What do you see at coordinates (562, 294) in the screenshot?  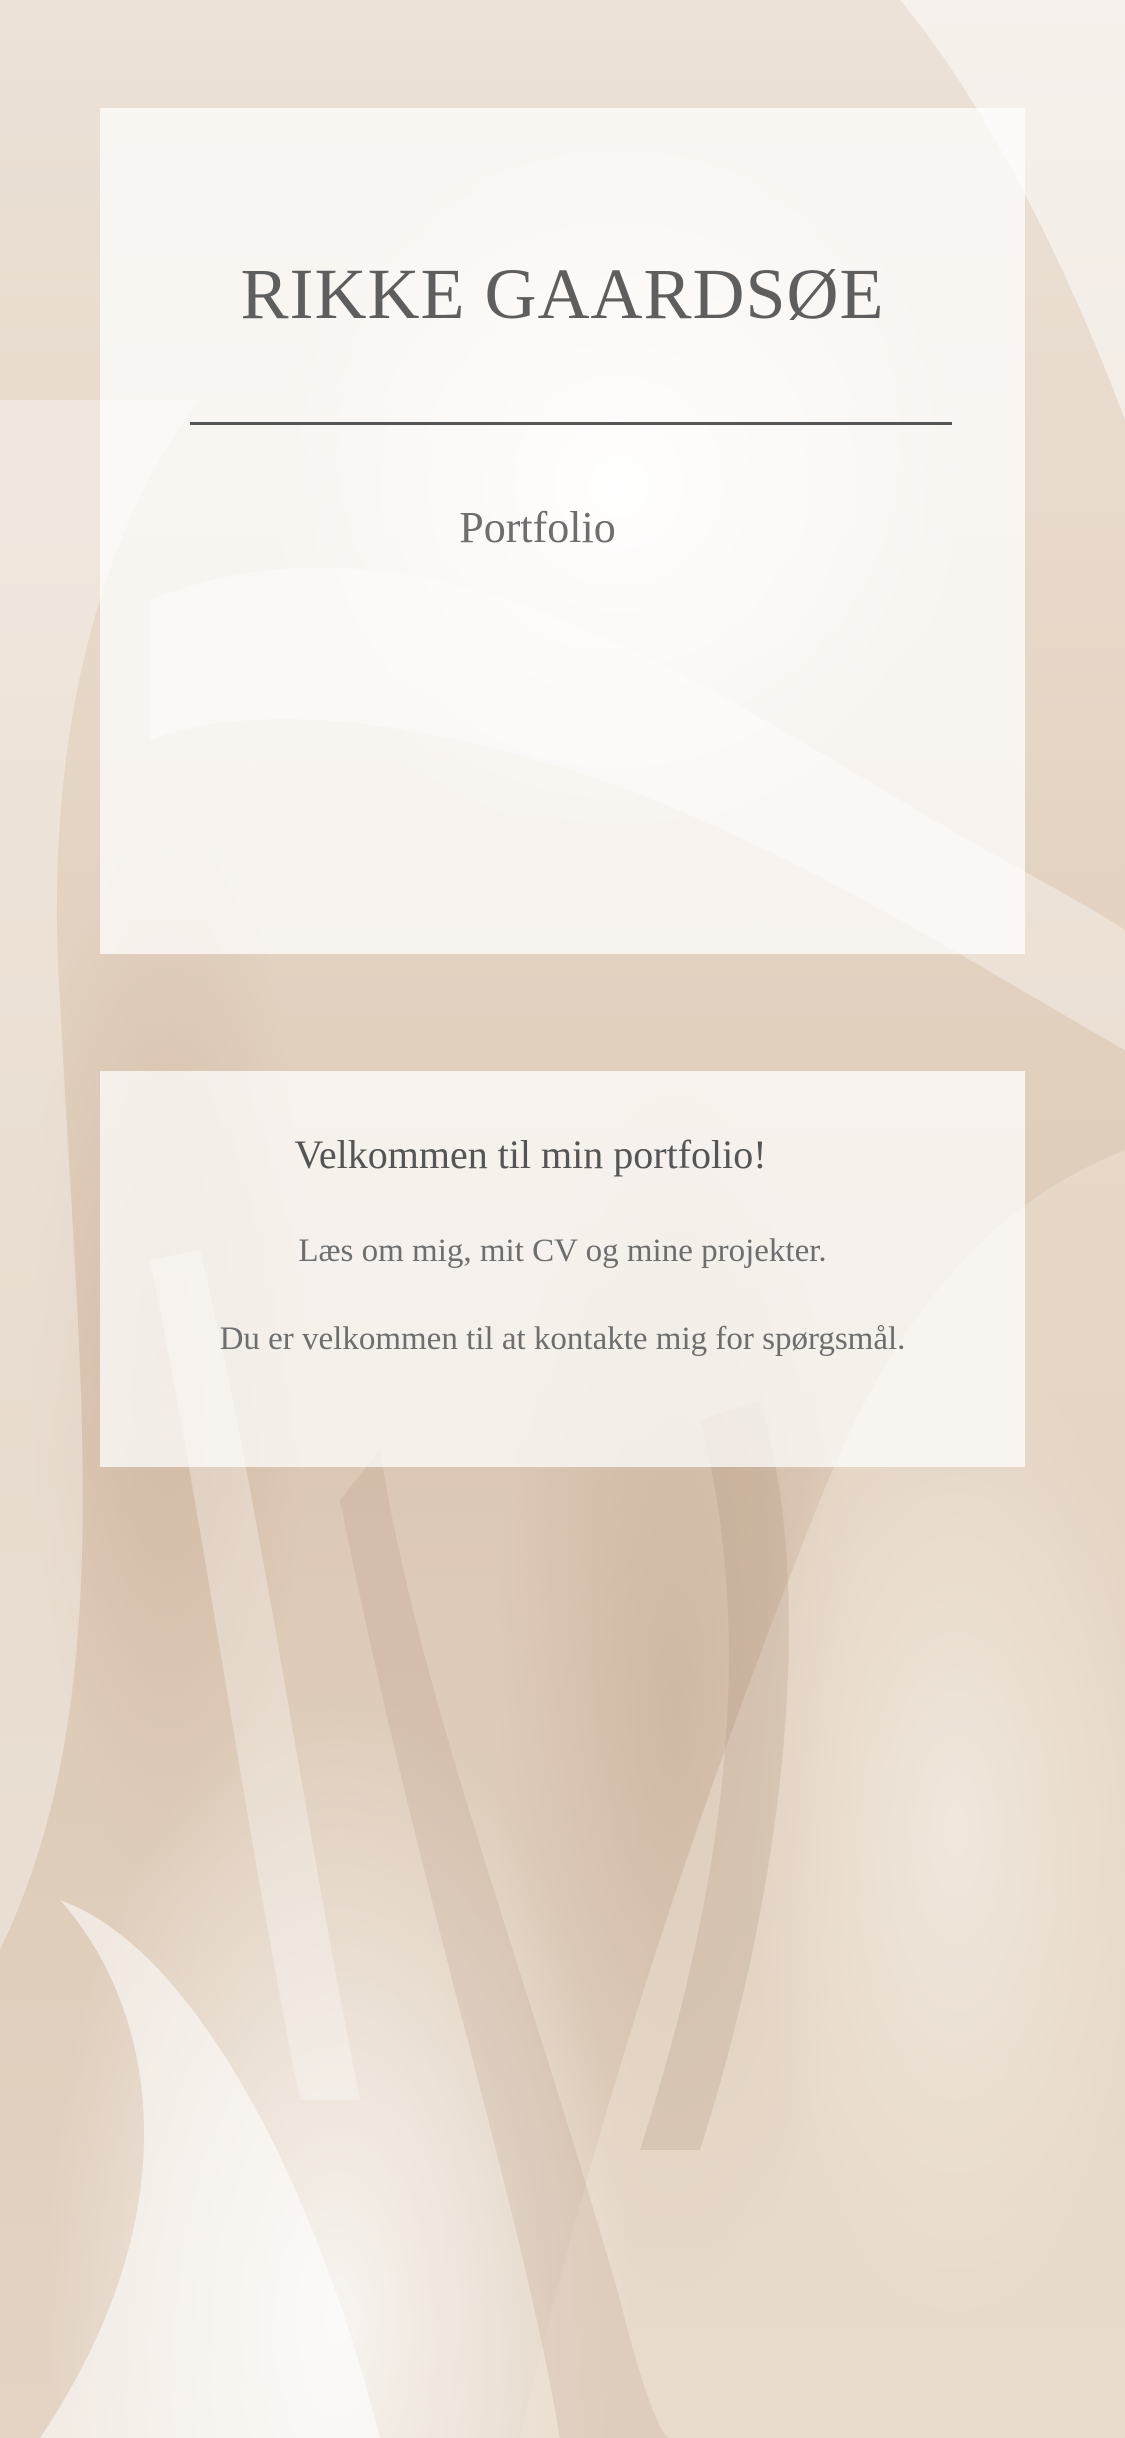 I see `site-owner-name: RIKKE GAARDSØE` at bounding box center [562, 294].